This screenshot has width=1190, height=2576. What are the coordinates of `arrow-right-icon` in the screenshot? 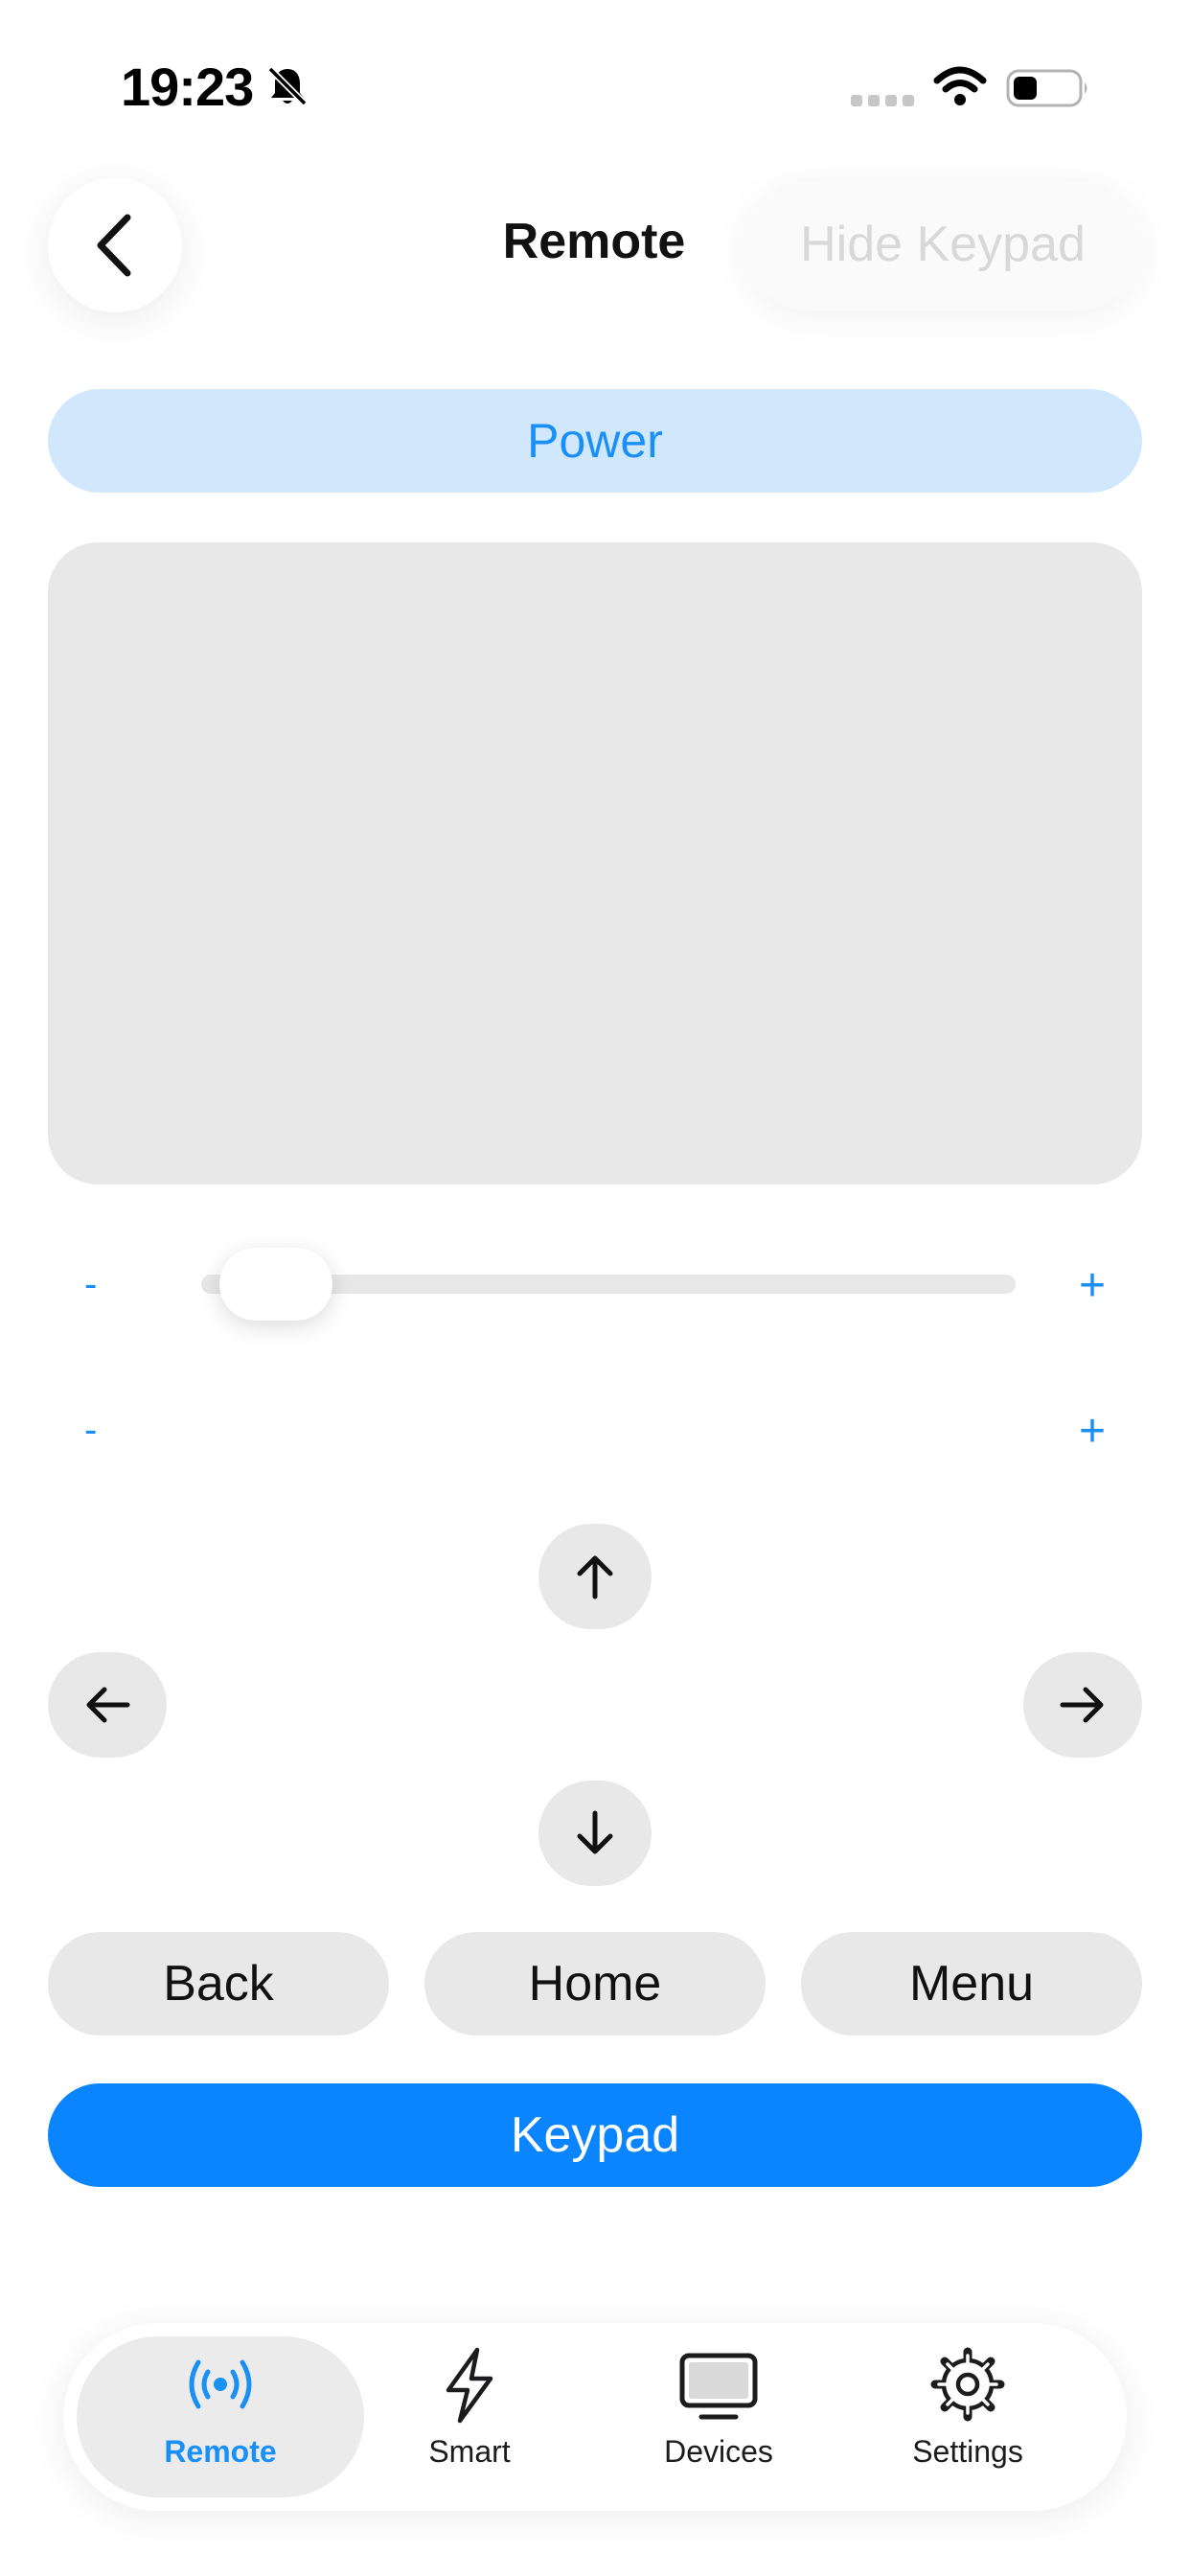 It's located at (1082, 1705).